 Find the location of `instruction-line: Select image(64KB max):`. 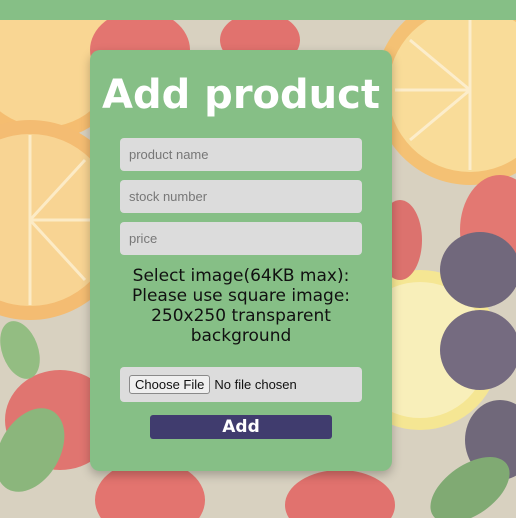

instruction-line: Select image(64KB max): is located at coordinates (241, 276).